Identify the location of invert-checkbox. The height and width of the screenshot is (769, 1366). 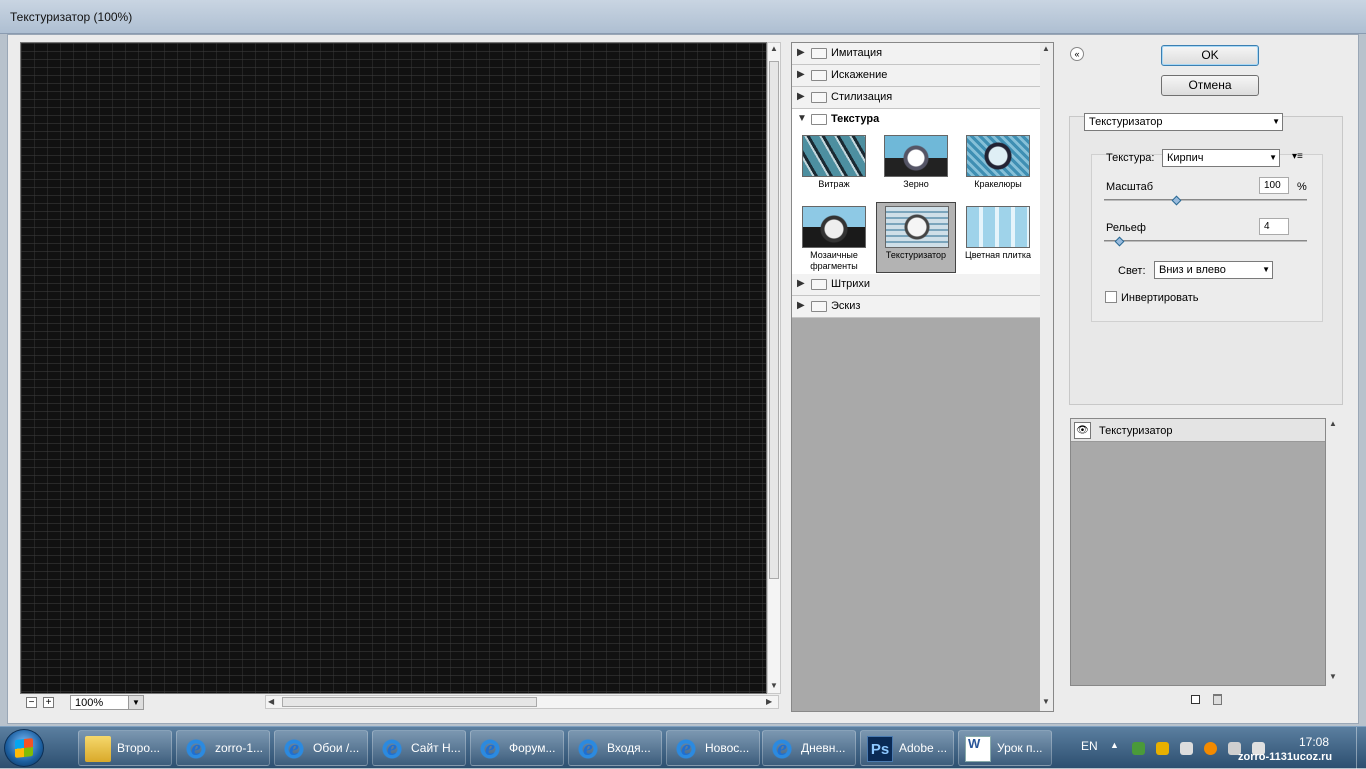
(1111, 297).